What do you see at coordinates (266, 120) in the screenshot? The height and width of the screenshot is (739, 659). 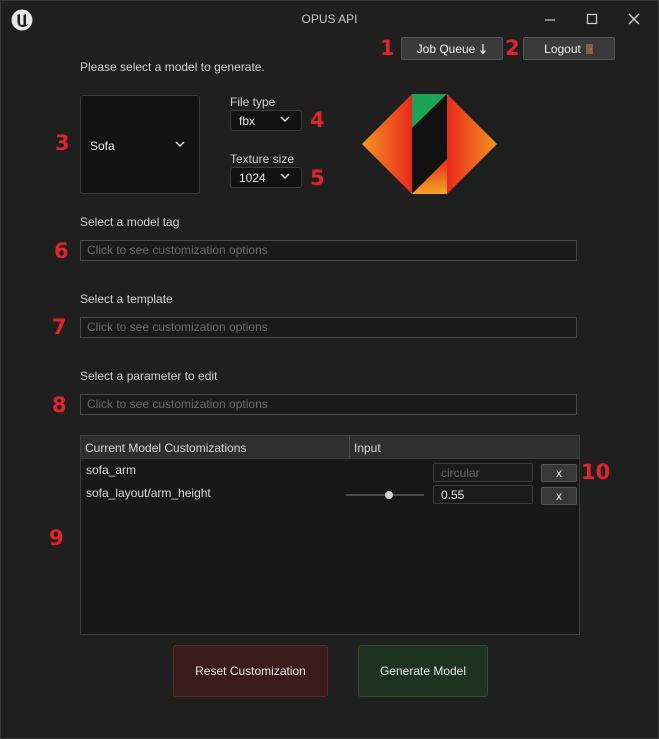 I see `file-type-select: fbx` at bounding box center [266, 120].